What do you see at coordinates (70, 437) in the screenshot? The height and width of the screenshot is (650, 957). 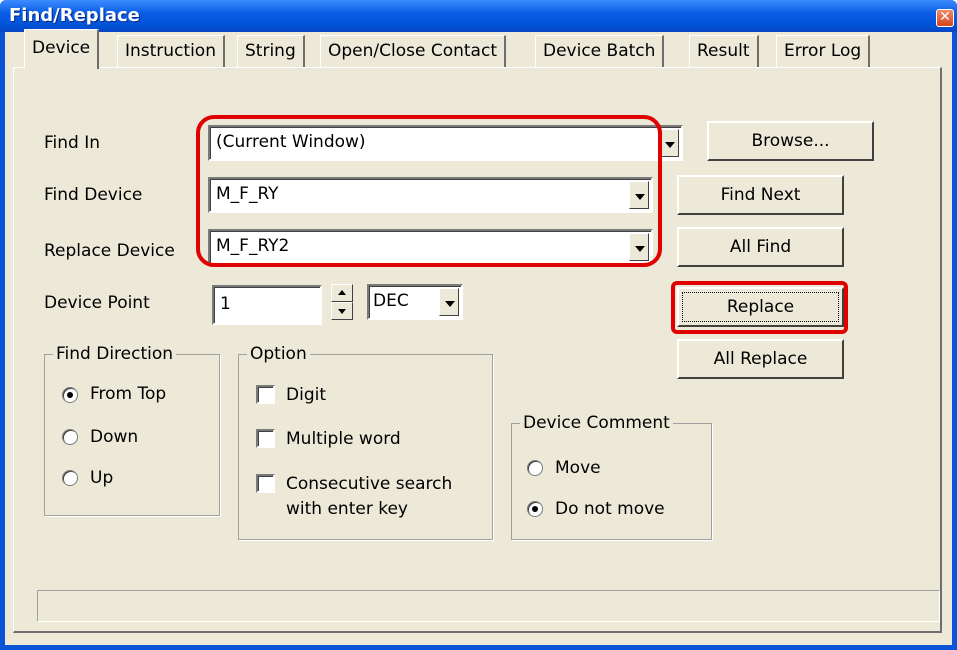 I see `radio-down` at bounding box center [70, 437].